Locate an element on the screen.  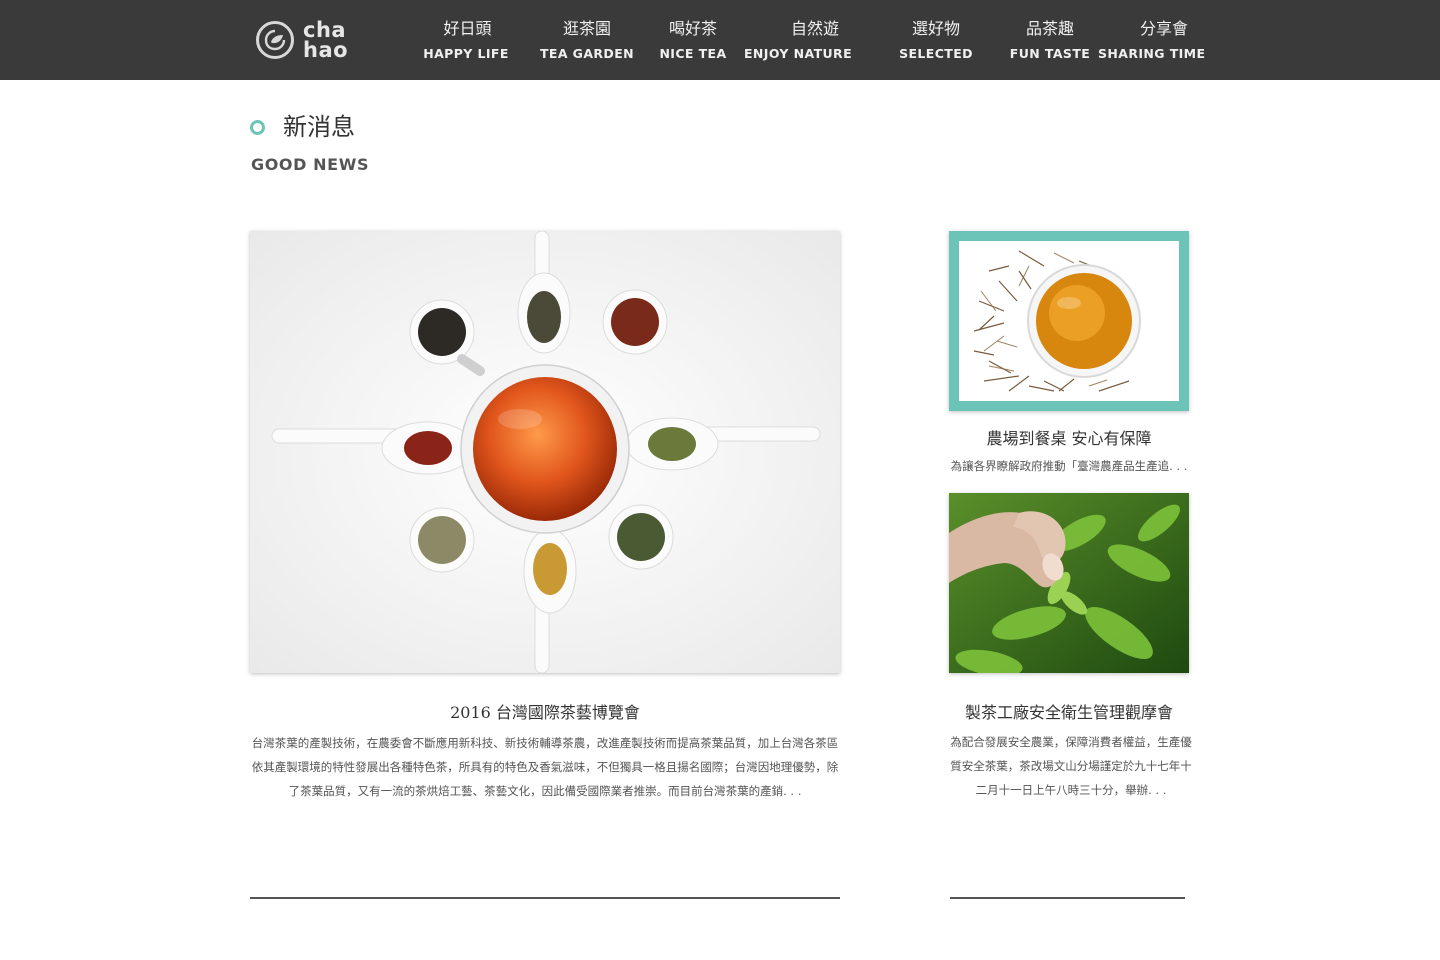
nav-item-sharing-time: 分享會 SHARING TIME is located at coordinates (1152, 42).